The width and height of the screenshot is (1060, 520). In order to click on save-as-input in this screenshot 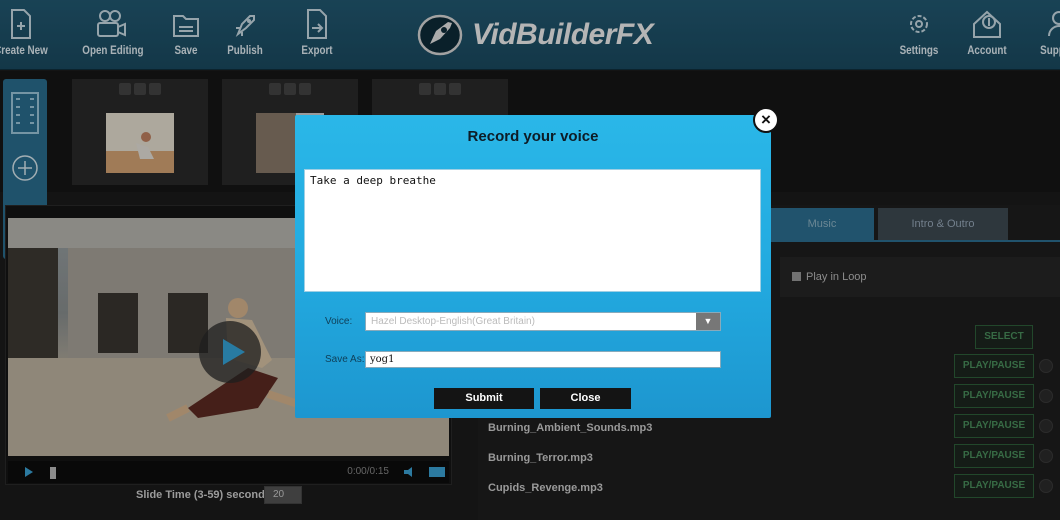, I will do `click(543, 359)`.